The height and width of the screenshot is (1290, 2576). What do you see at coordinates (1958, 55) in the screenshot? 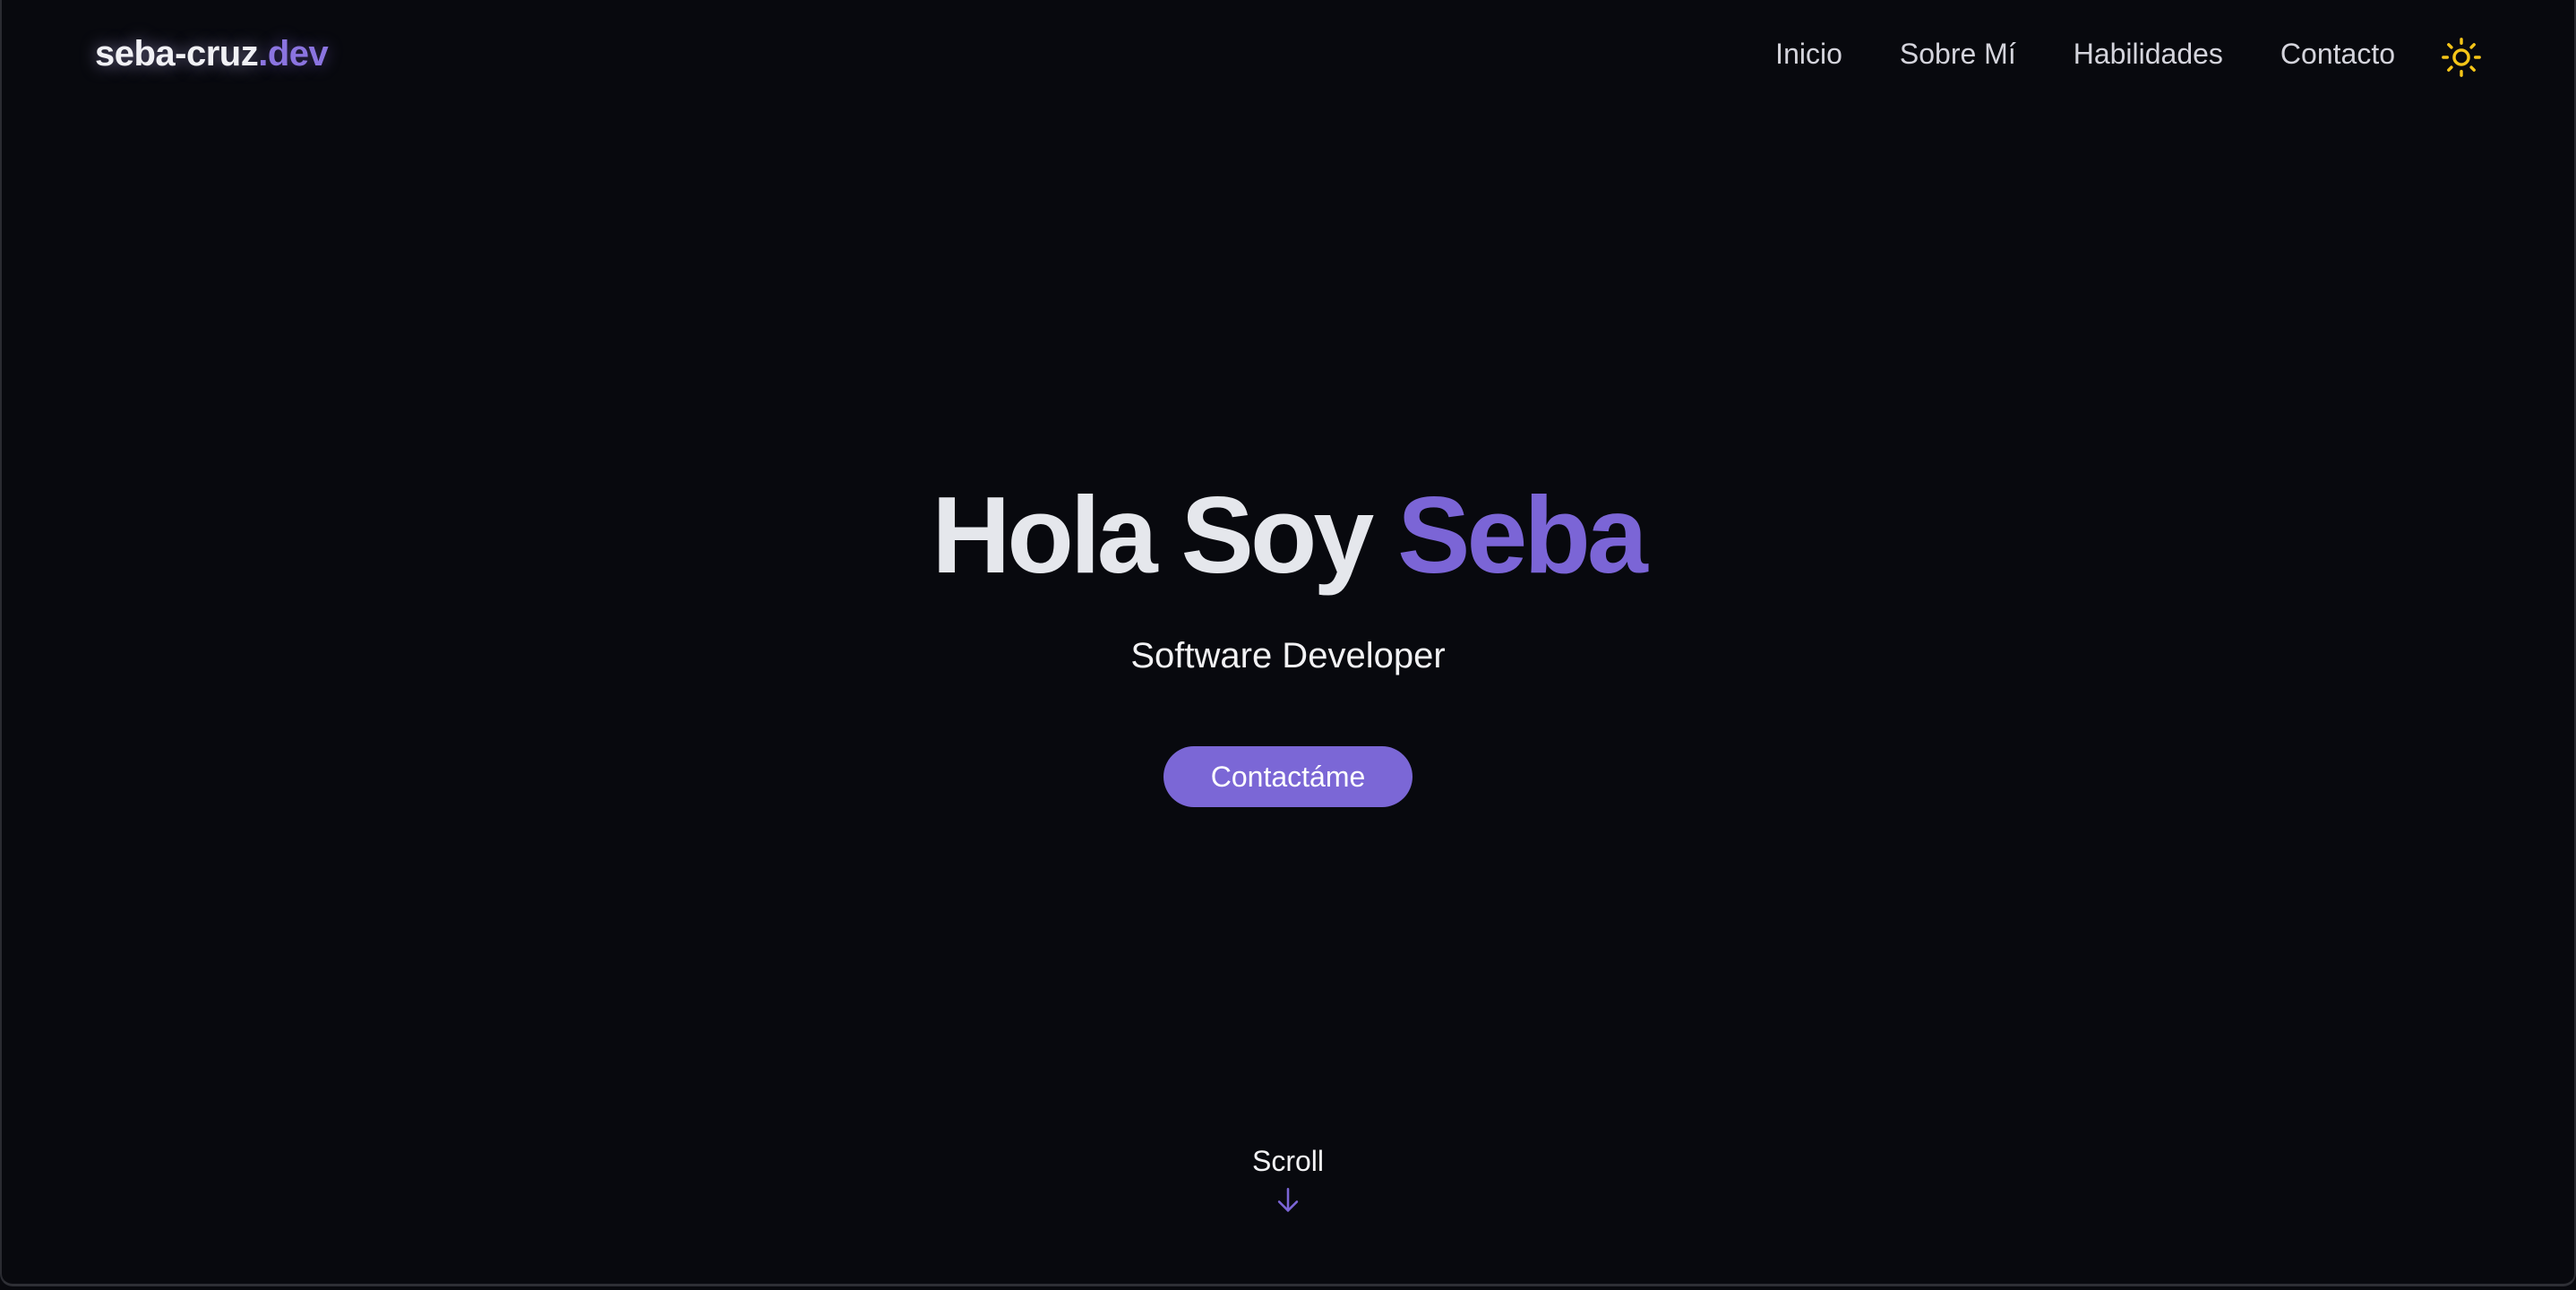
I see `nav-link-sobre-mi: Sobre Mí` at bounding box center [1958, 55].